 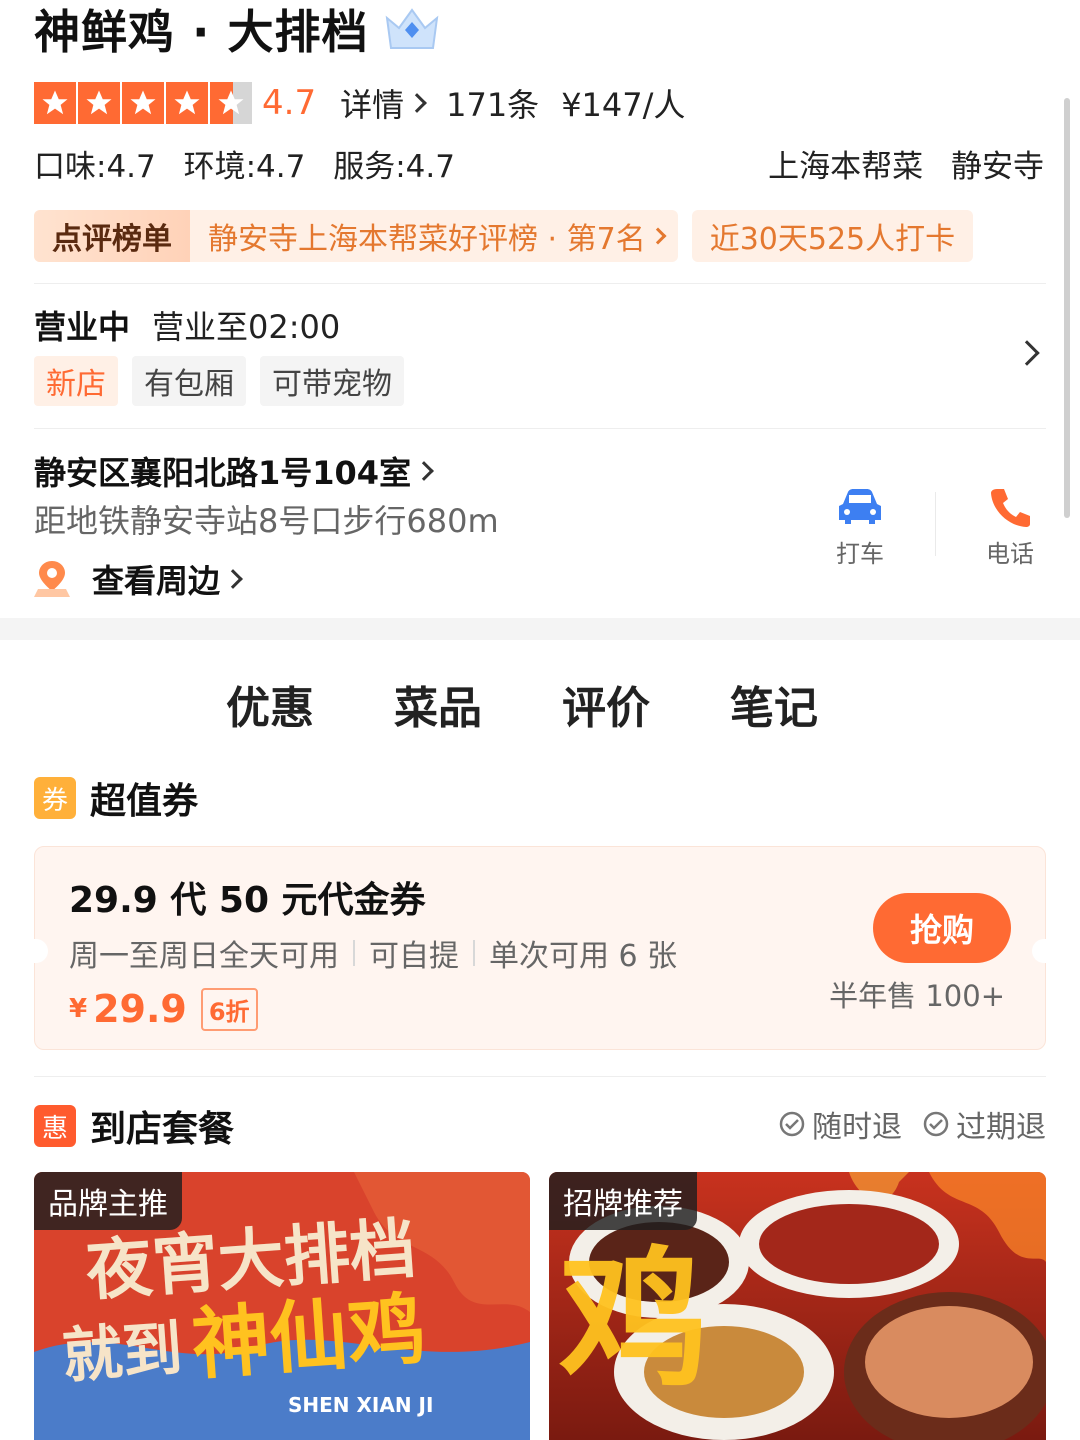 I want to click on coupon-limit: 单次可用 6 张, so click(x=583, y=956).